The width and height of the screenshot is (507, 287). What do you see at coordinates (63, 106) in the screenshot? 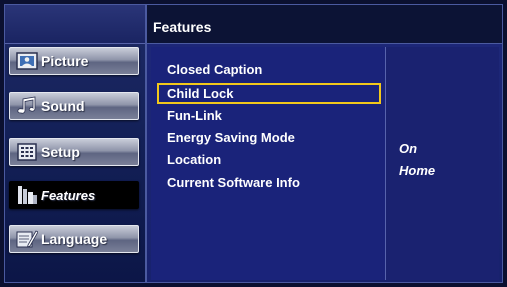
I see `sidebar-item-label: Sound` at bounding box center [63, 106].